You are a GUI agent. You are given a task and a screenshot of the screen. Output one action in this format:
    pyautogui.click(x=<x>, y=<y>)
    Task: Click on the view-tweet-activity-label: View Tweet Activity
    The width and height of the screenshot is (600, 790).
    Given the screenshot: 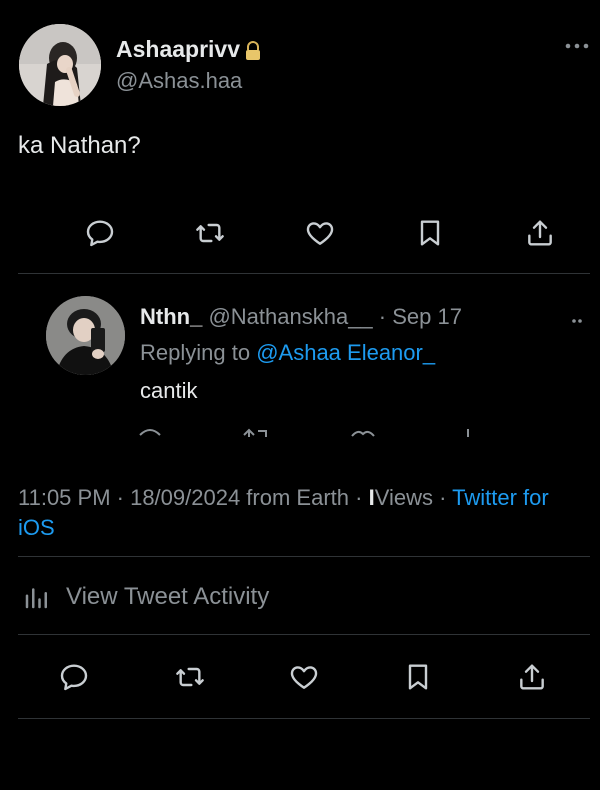 What is the action you would take?
    pyautogui.click(x=168, y=596)
    